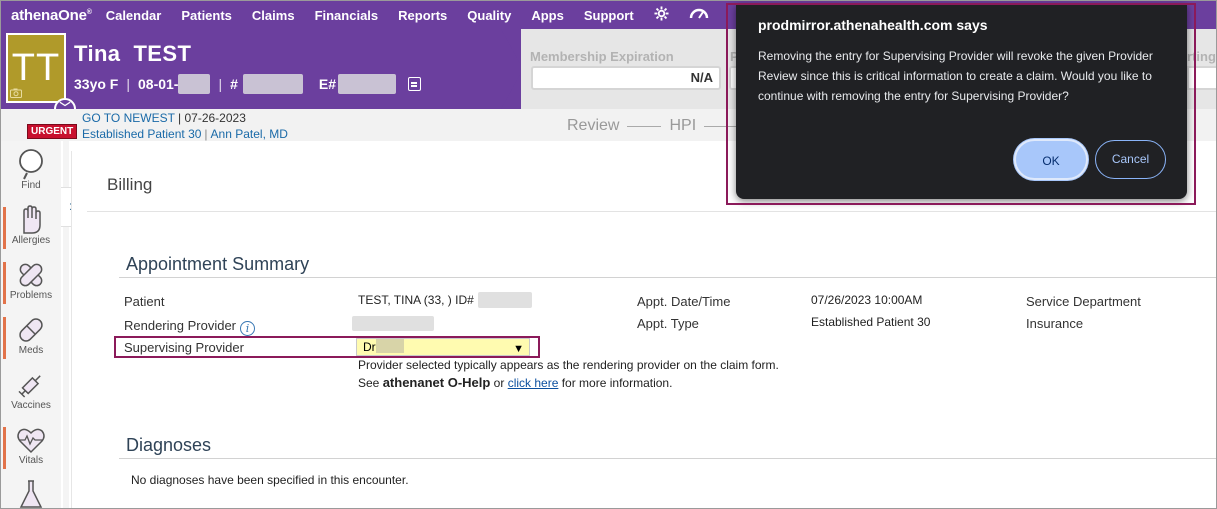 The width and height of the screenshot is (1217, 509). What do you see at coordinates (133, 53) in the screenshot?
I see `patient-name: Tina TEST` at bounding box center [133, 53].